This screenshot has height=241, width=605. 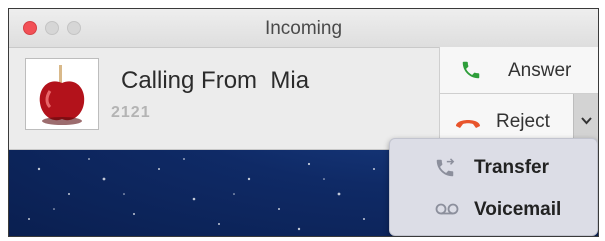 What do you see at coordinates (445, 167) in the screenshot?
I see `transfer-icon` at bounding box center [445, 167].